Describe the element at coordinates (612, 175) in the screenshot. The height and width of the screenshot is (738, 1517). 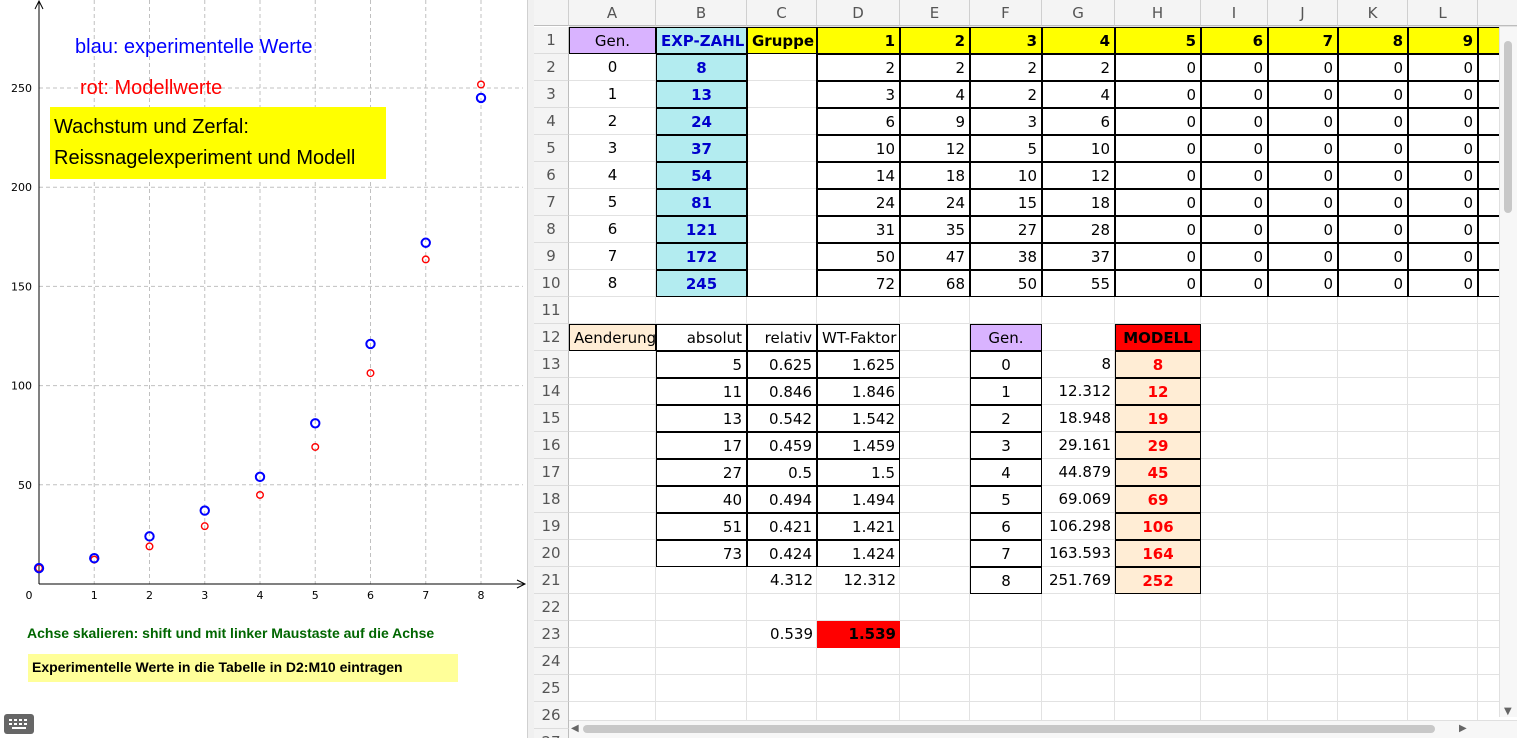
I see `cell-gen: 4` at that location.